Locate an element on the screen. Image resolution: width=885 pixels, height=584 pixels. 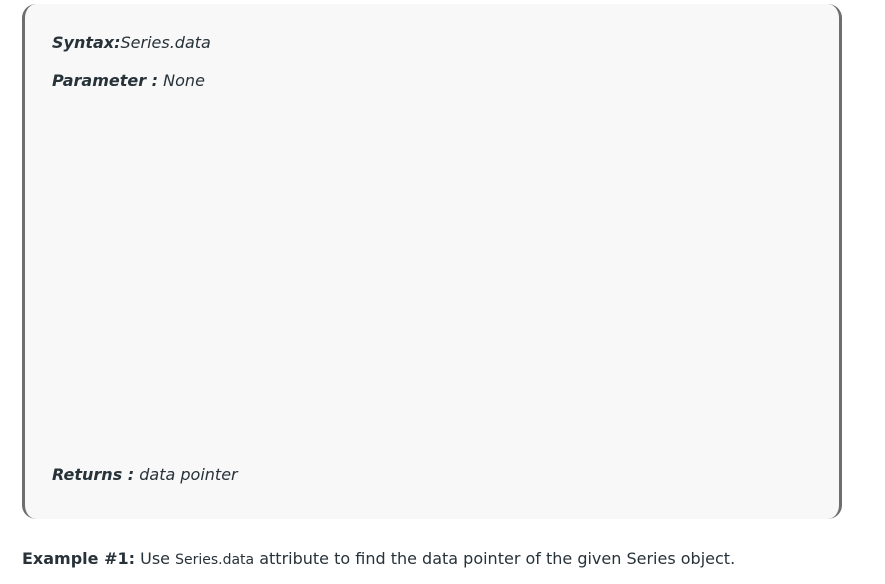
returns-label: Returns : is located at coordinates (93, 474).